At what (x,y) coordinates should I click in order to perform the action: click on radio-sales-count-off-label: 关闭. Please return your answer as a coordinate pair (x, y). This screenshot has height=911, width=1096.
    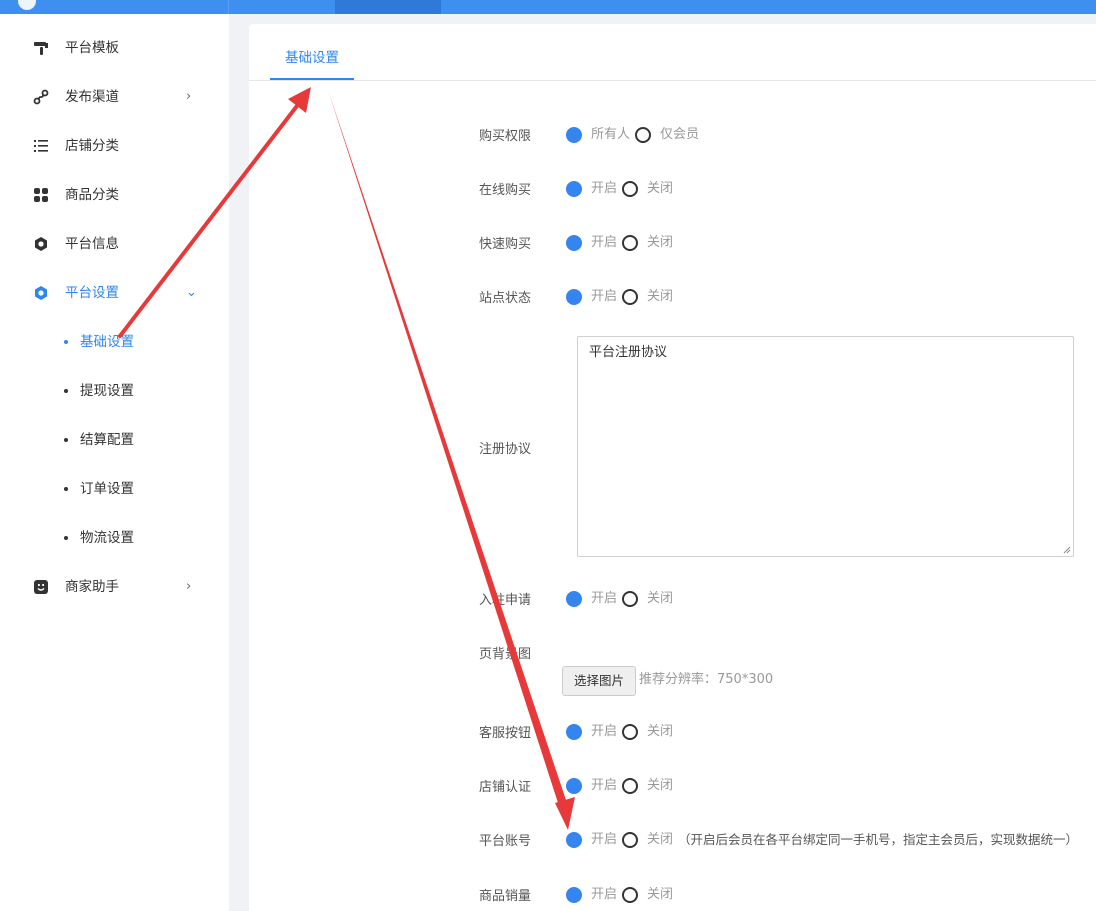
    Looking at the image, I should click on (660, 895).